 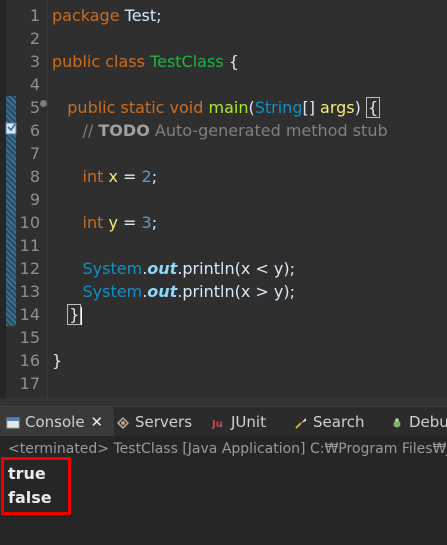 I want to click on tab-junit: Ju JUnit, so click(x=239, y=422).